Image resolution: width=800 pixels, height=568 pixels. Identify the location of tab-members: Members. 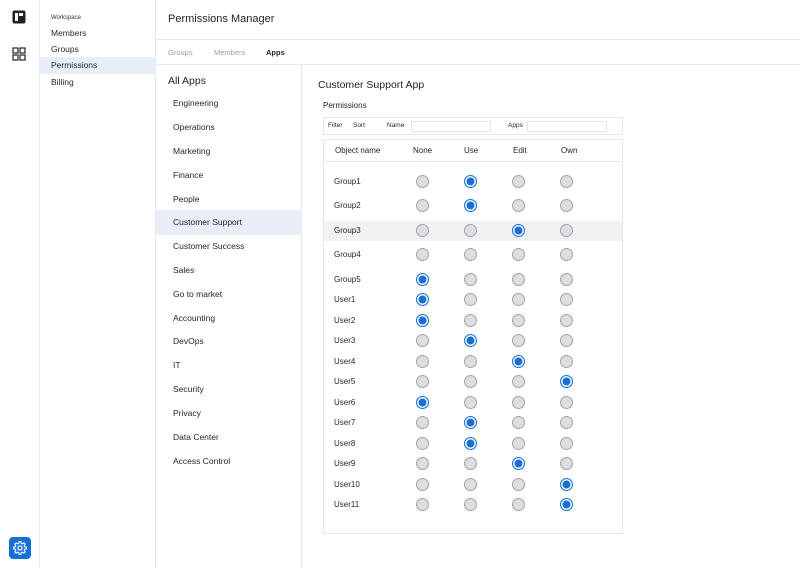
(229, 52).